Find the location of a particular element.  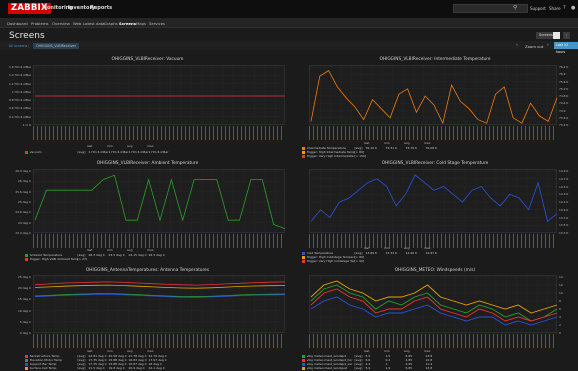

legend-avg-value: 5.85 is located at coordinates (409, 368).